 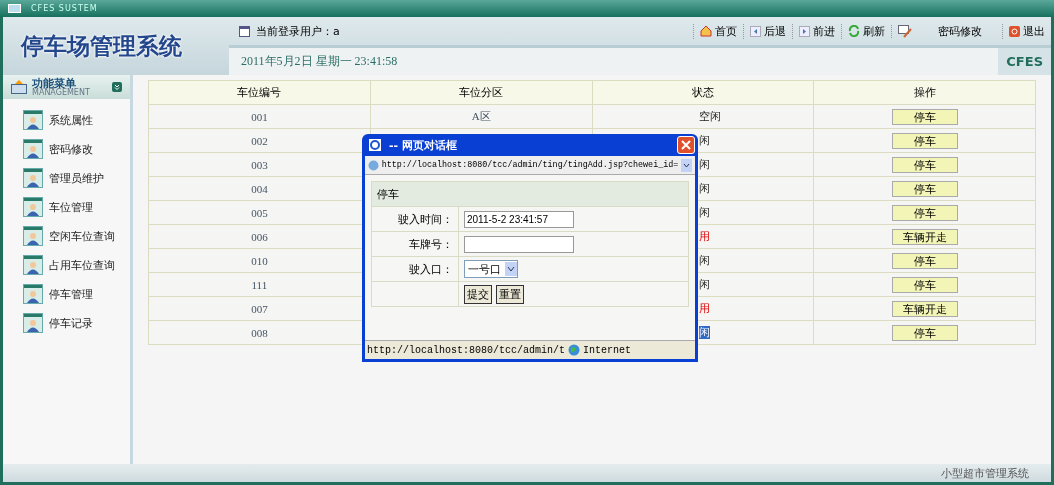 What do you see at coordinates (706, 31) in the screenshot?
I see `house-icon` at bounding box center [706, 31].